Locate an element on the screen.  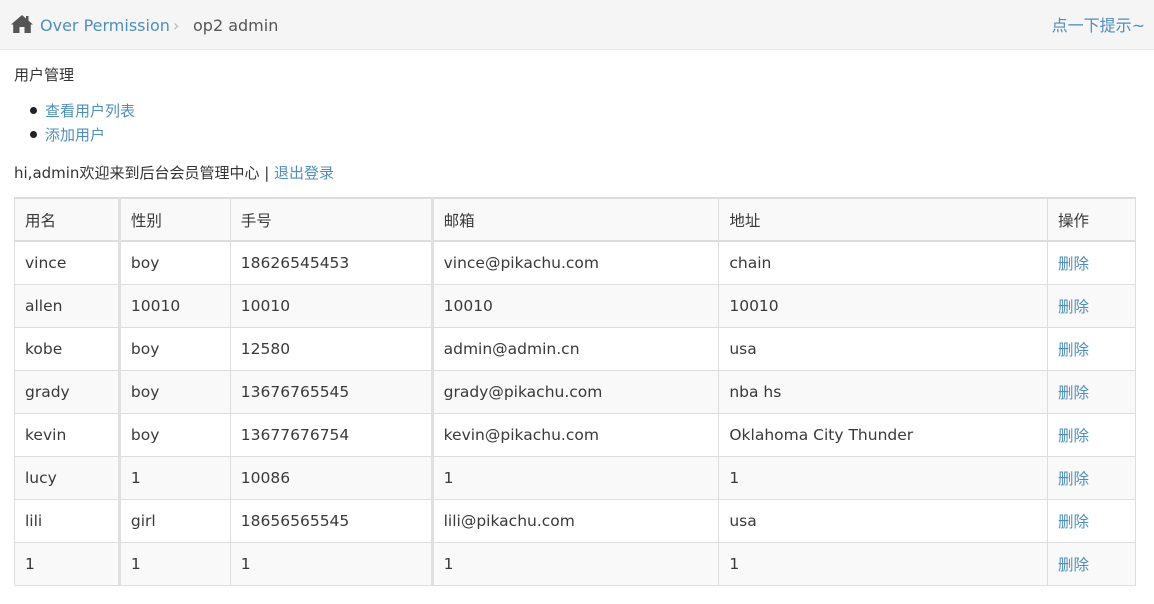
breadcrumb-current: op2 admin is located at coordinates (236, 25).